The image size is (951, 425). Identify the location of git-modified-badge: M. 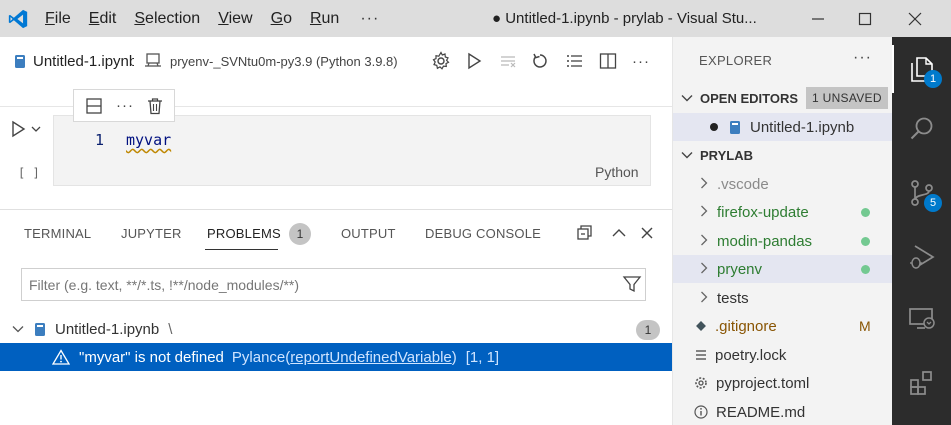
(865, 326).